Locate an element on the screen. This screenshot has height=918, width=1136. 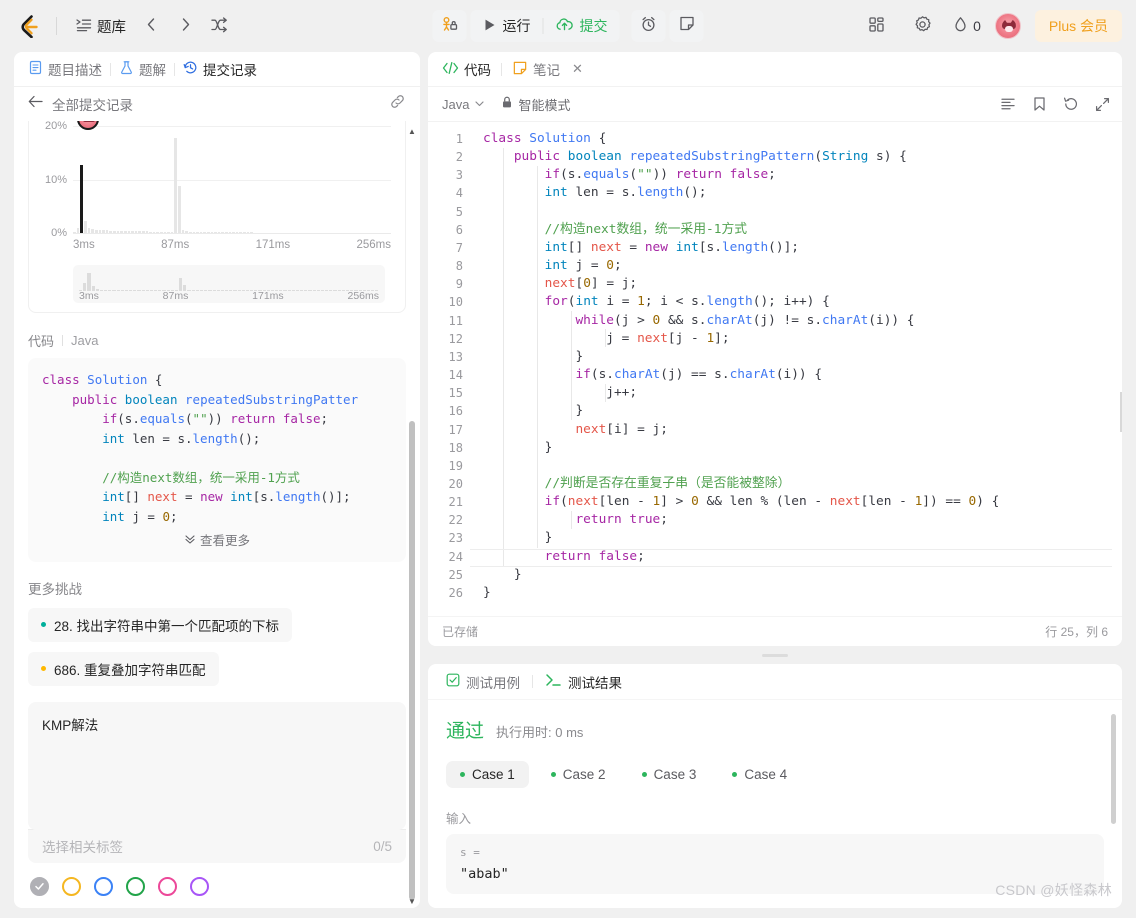
note-toggle-button is located at coordinates (686, 26).